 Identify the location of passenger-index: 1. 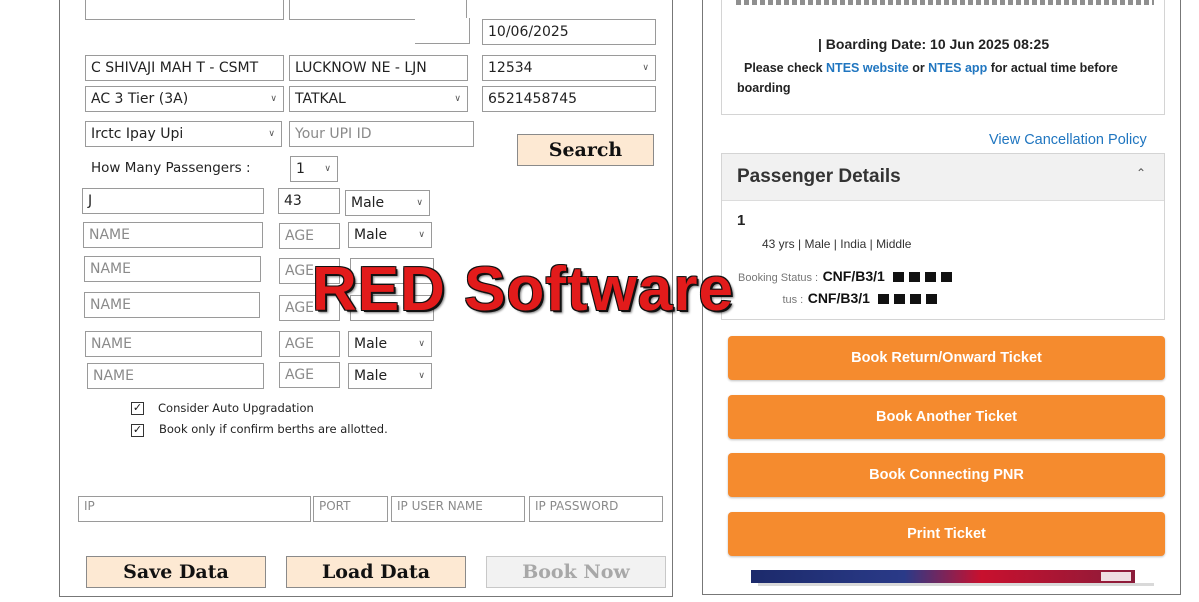
(741, 220).